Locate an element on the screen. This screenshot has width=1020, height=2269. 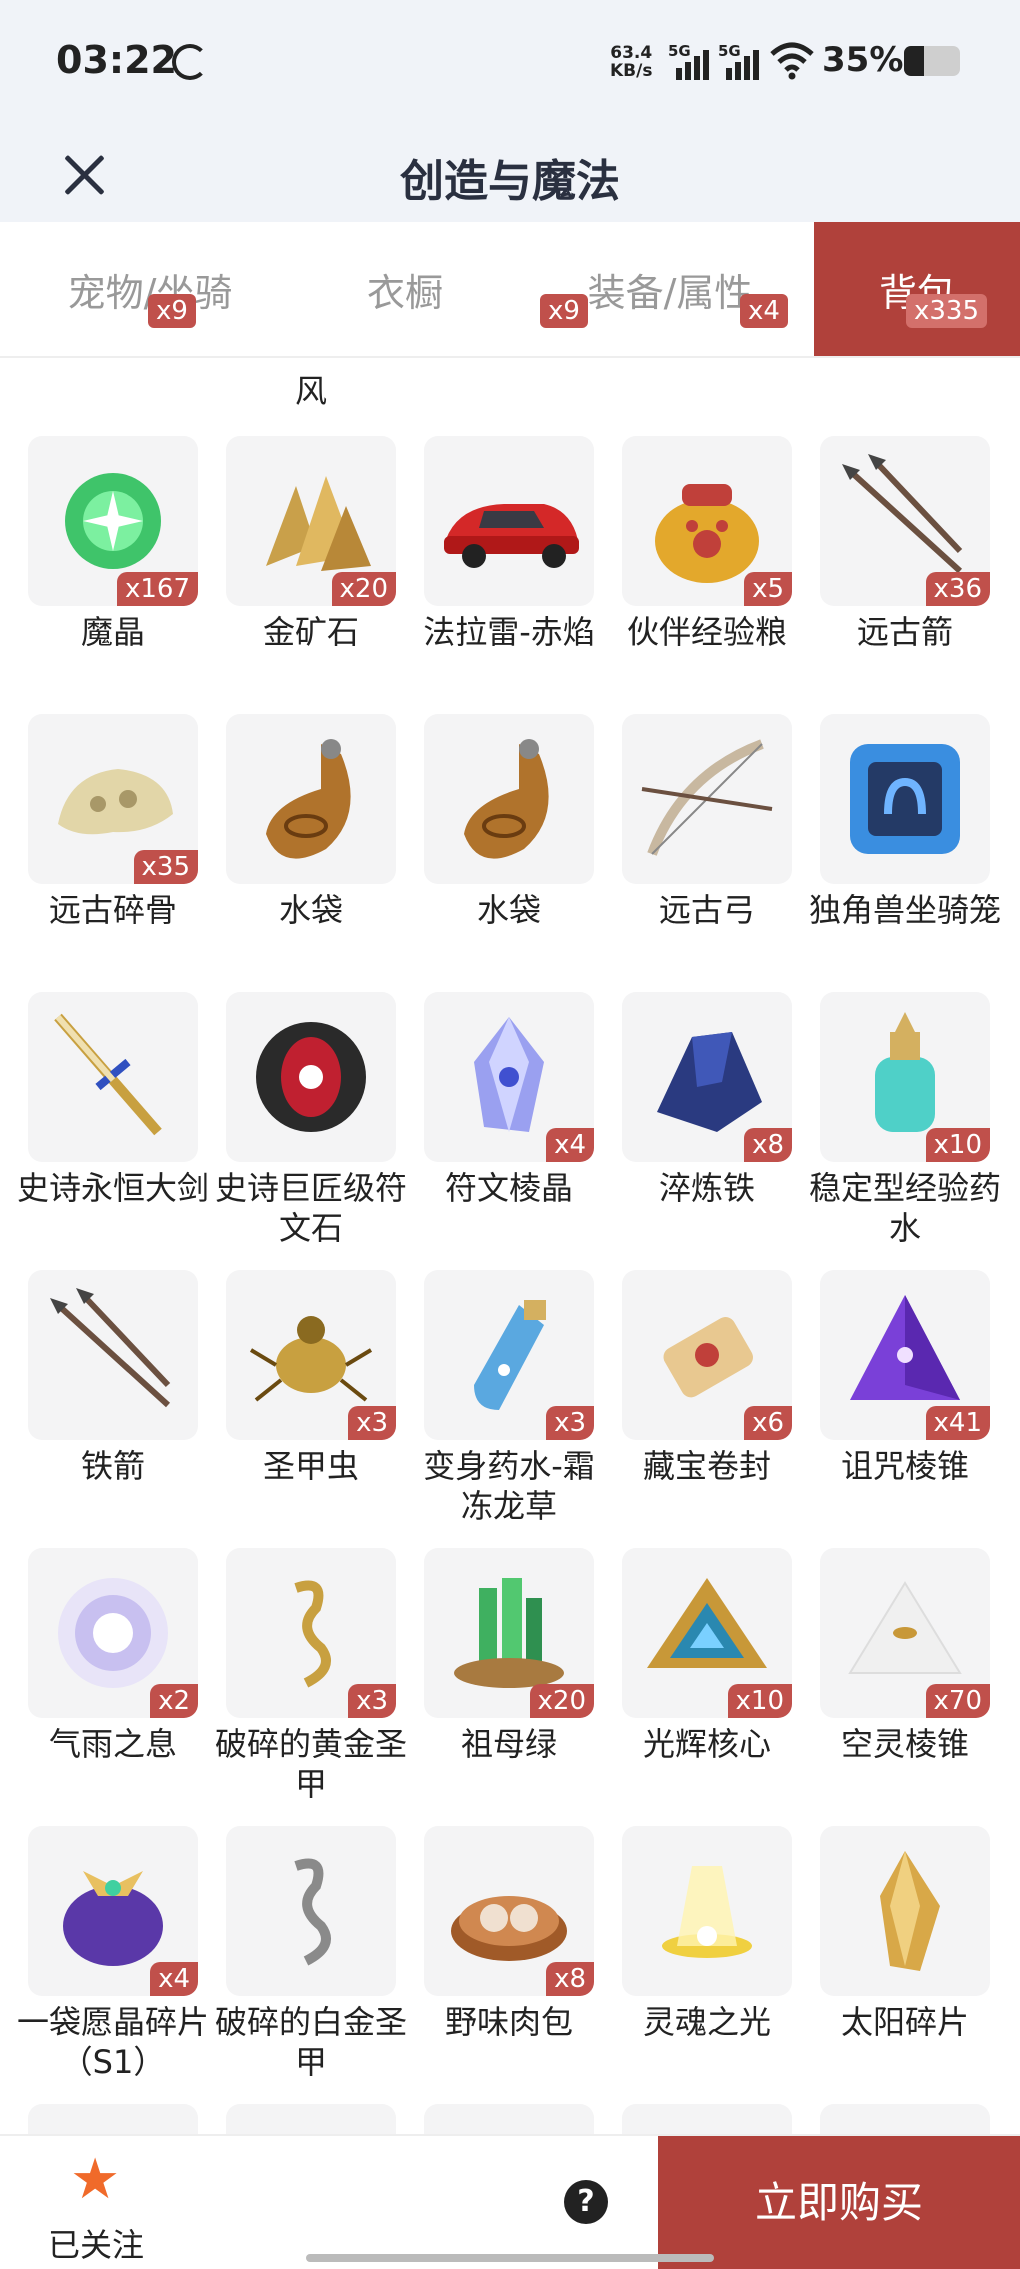
page-title: 创造与魔法 is located at coordinates (510, 181).